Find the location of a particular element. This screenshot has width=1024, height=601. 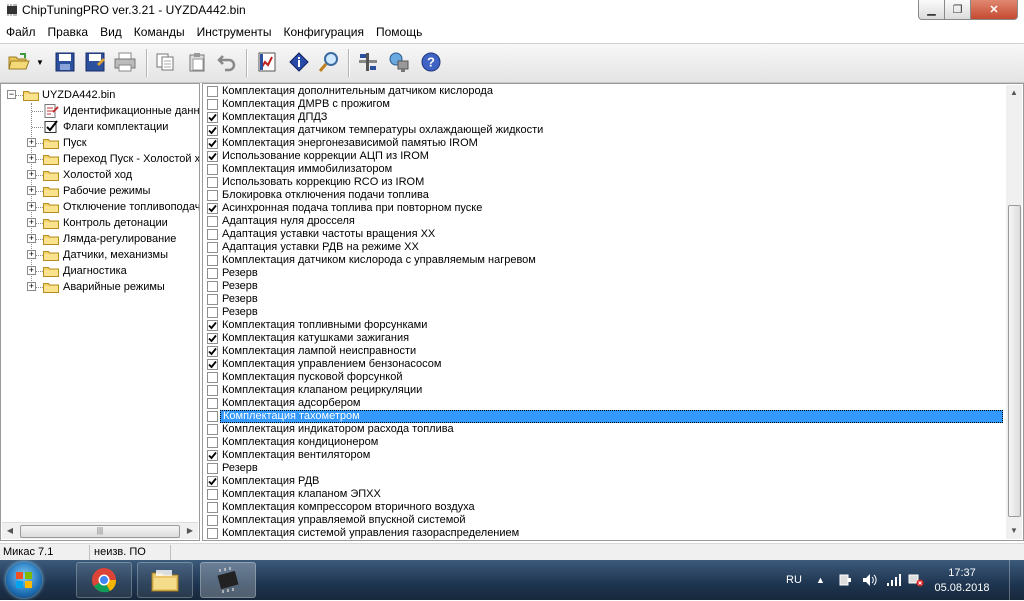

flag-row: Комплектация вентилятором is located at coordinates (604, 455).